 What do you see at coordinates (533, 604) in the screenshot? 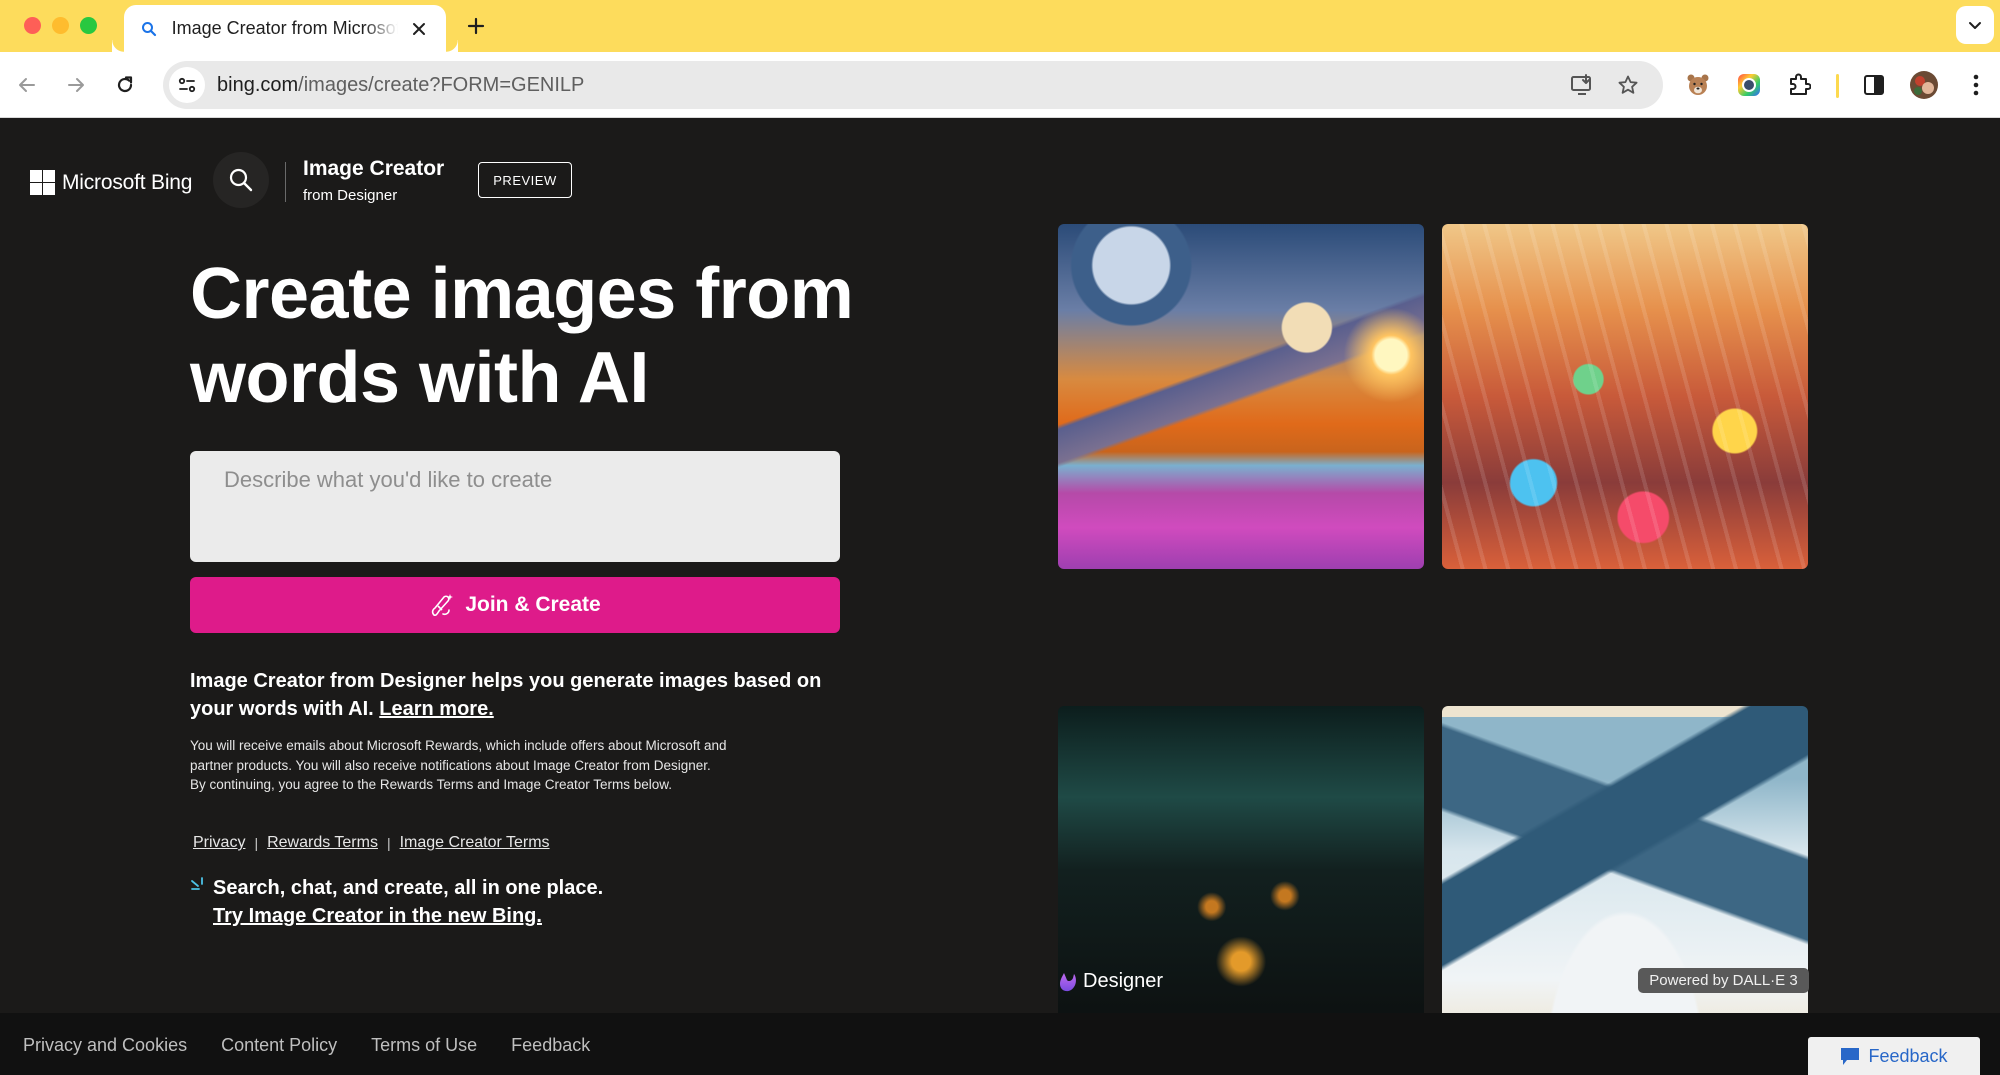
I see `create-button-label: Join & Create` at bounding box center [533, 604].